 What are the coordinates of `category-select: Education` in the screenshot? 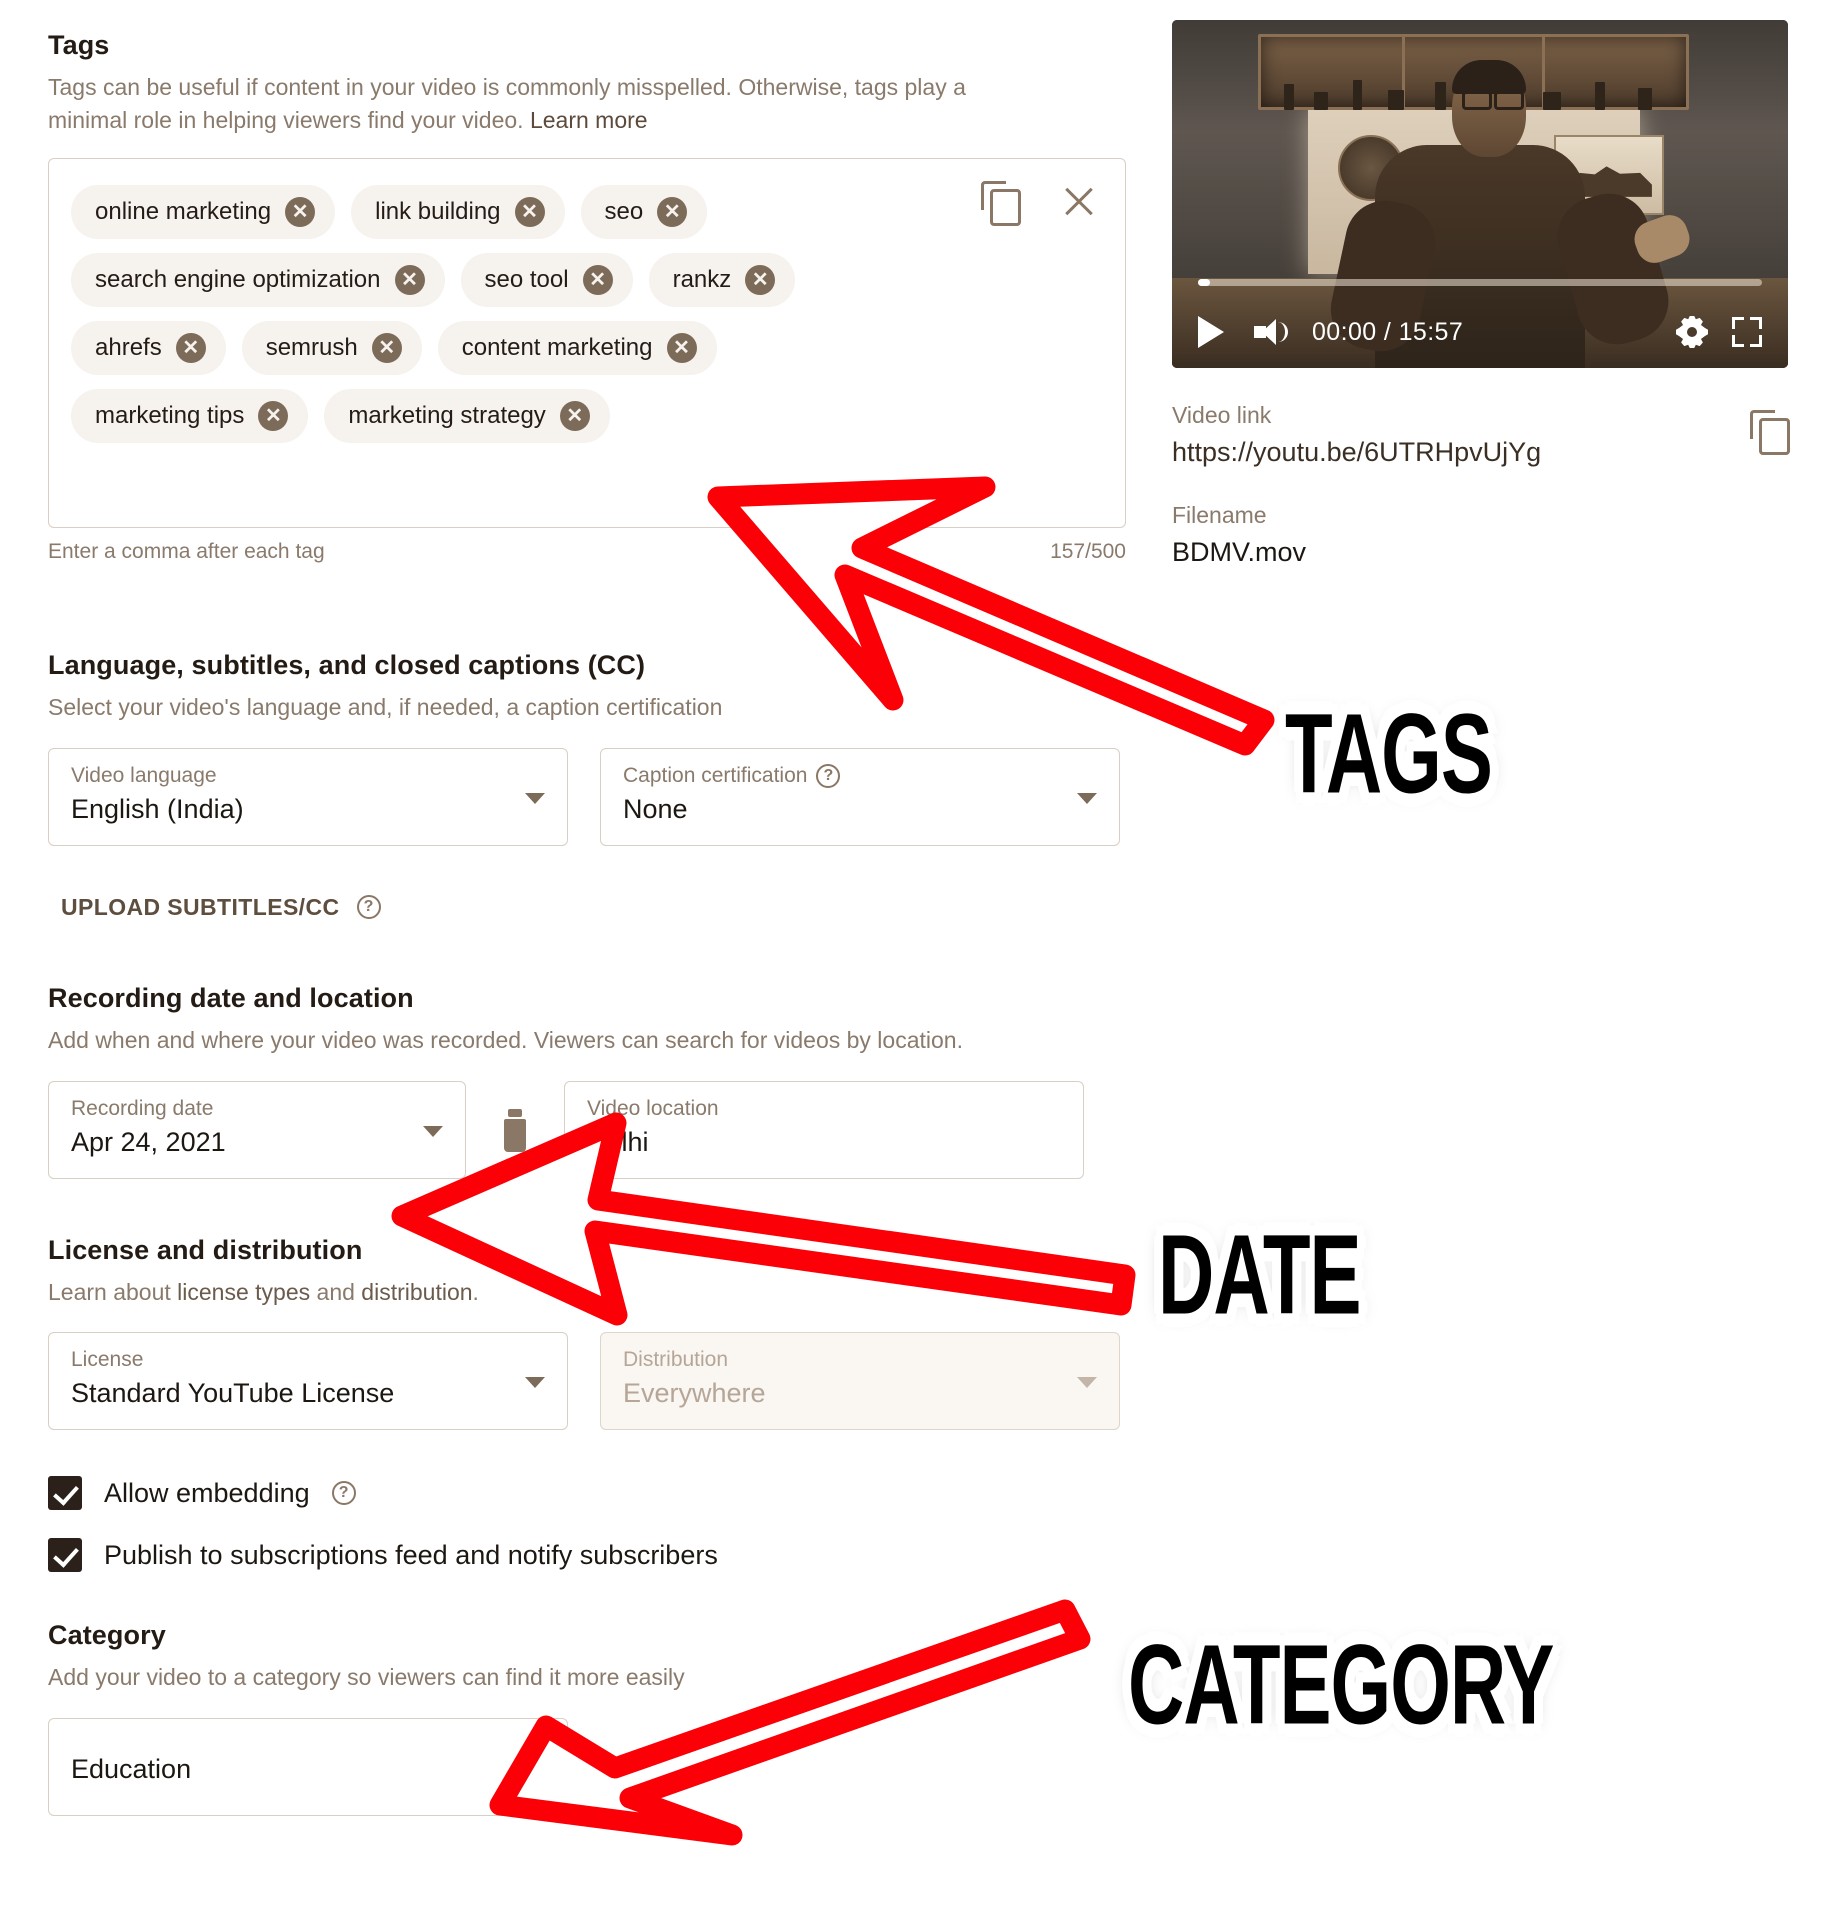 It's located at (308, 1766).